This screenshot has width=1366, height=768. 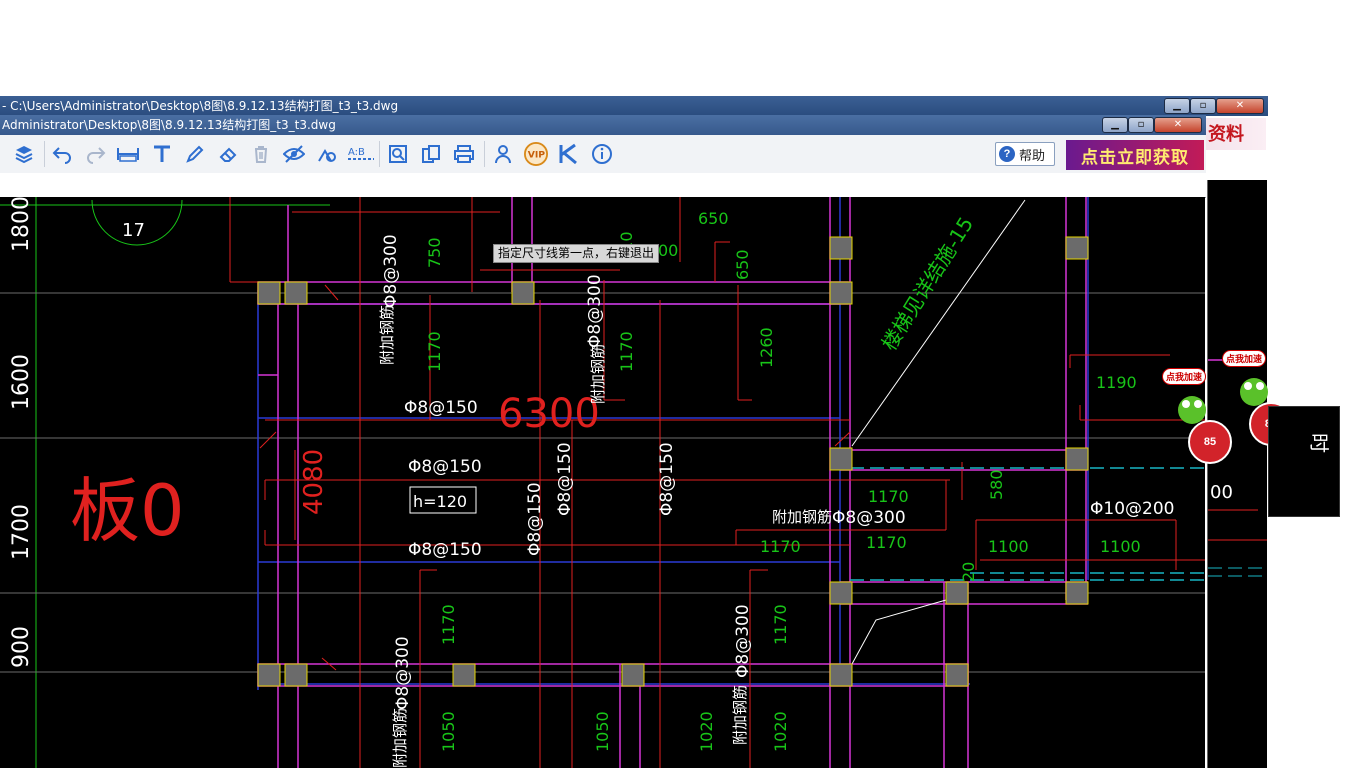 I want to click on dim-1600: 1600, so click(x=21, y=382).